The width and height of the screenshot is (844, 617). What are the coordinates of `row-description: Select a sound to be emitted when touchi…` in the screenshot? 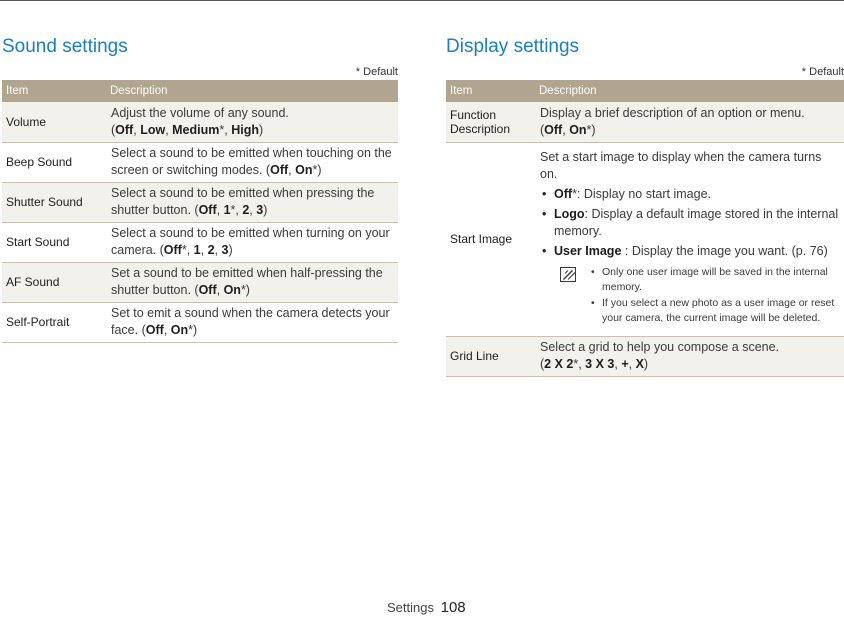 It's located at (252, 162).